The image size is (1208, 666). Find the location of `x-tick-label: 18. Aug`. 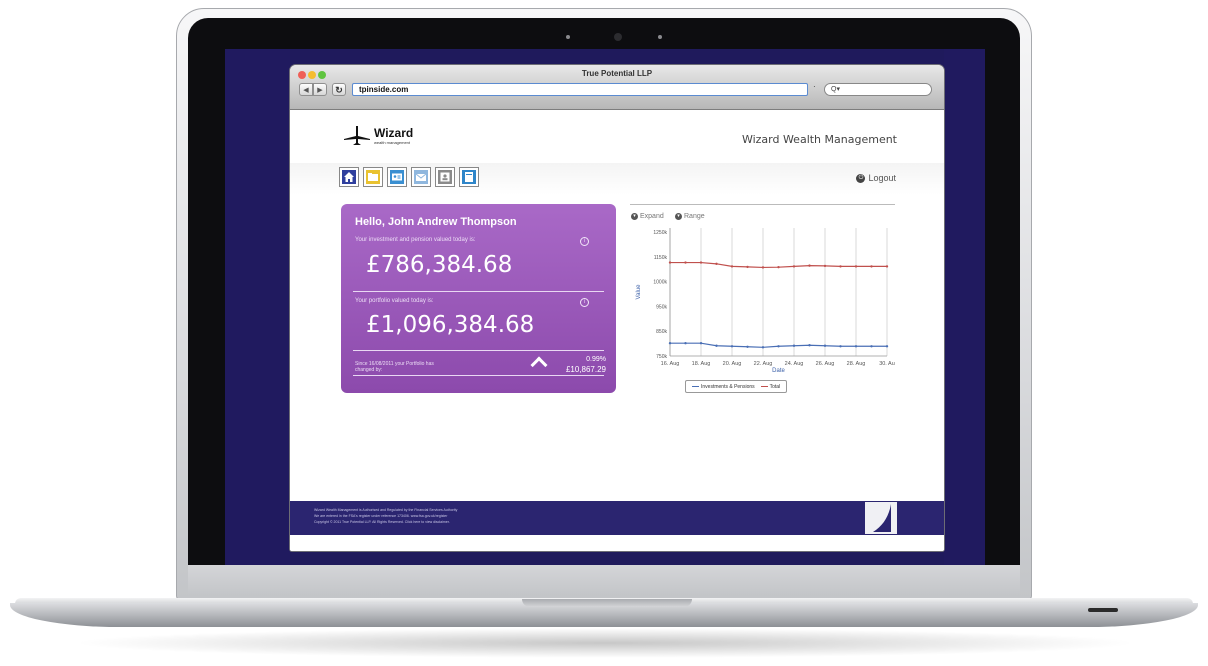

x-tick-label: 18. Aug is located at coordinates (701, 364).